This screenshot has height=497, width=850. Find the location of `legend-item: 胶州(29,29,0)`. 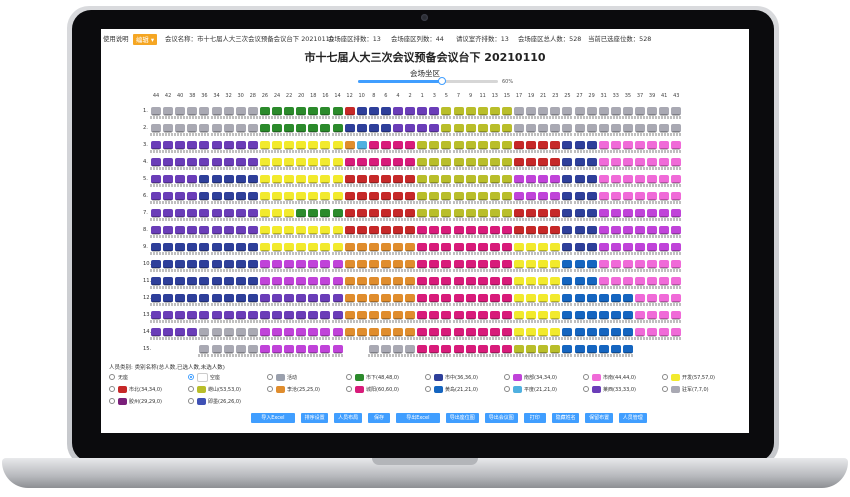

legend-item: 胶州(29,29,0) is located at coordinates (135, 401).